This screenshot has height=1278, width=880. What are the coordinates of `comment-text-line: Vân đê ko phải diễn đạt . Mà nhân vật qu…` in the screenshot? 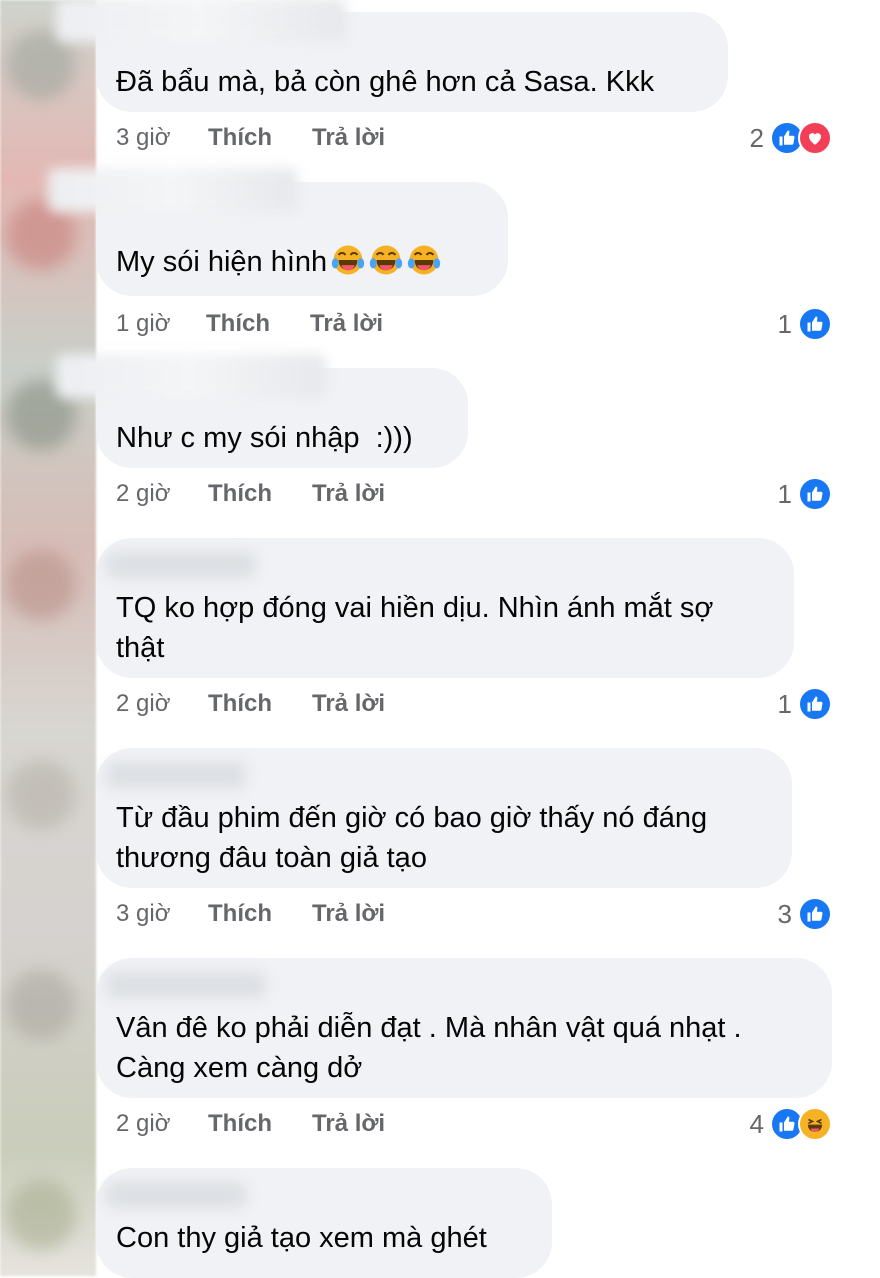 It's located at (429, 1028).